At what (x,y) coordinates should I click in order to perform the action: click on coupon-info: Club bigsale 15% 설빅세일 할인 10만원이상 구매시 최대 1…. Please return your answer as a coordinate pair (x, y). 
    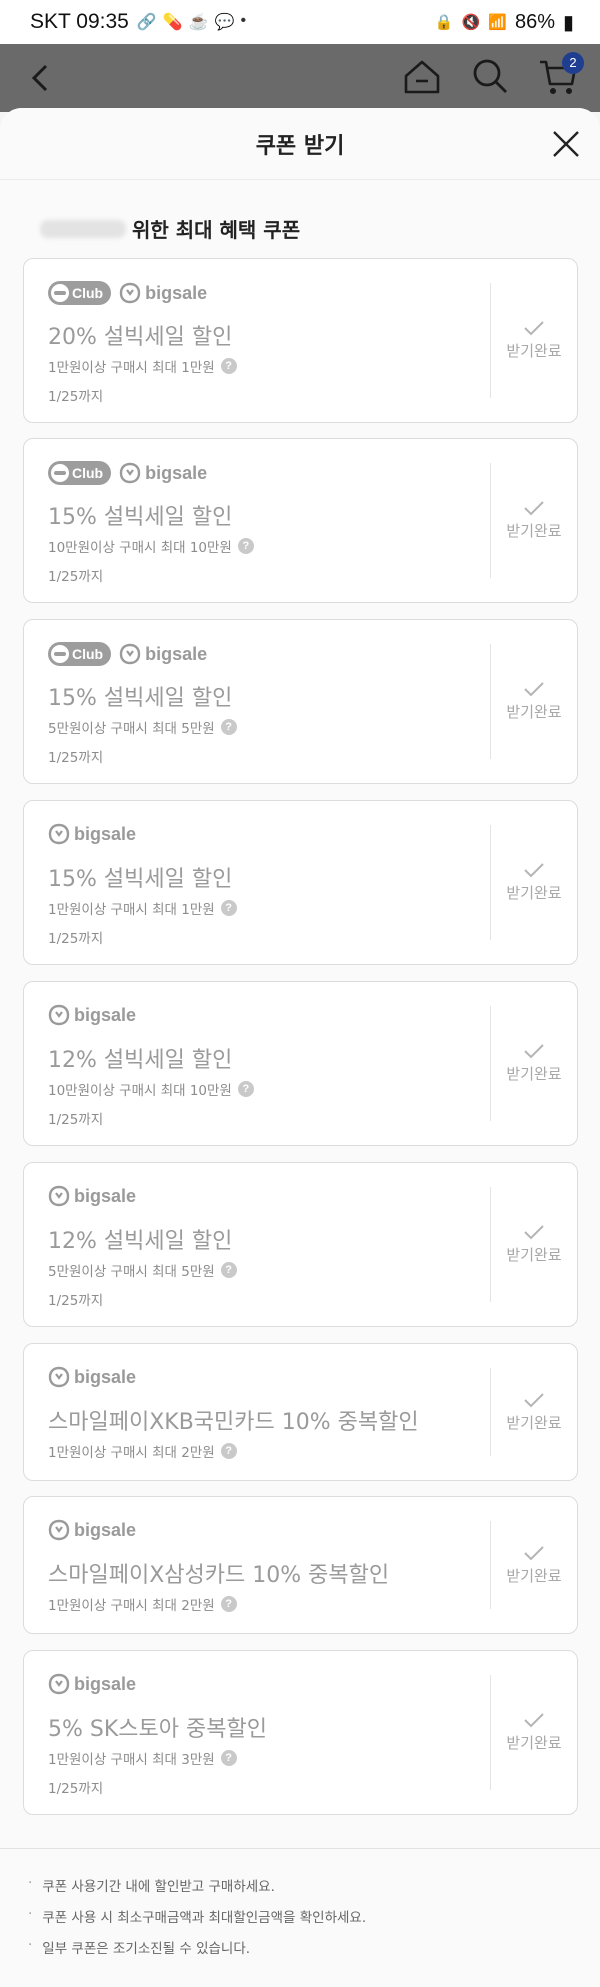
    Looking at the image, I should click on (255, 520).